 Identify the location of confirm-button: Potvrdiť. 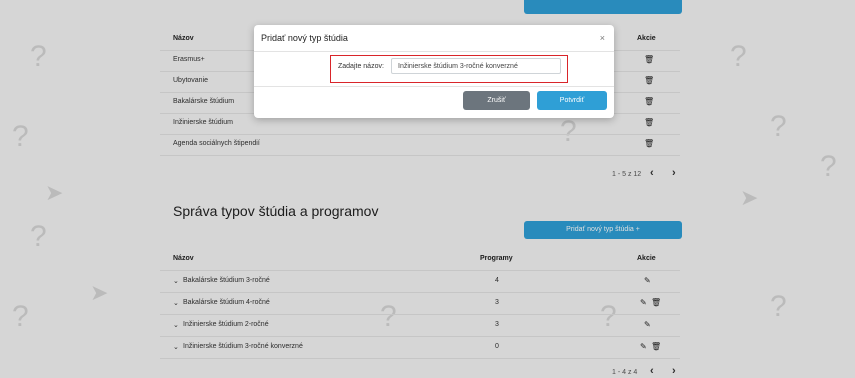
(572, 100).